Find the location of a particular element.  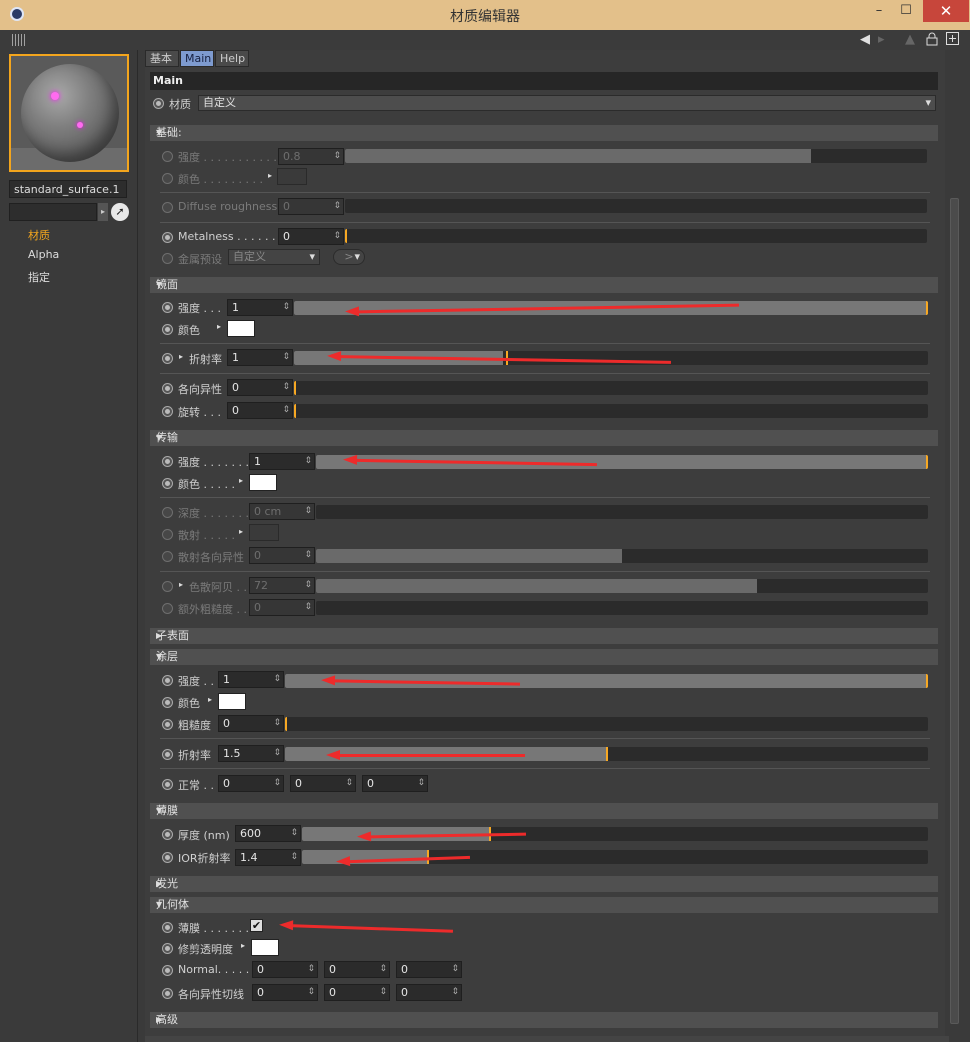

base-intensity-slider is located at coordinates (636, 156).